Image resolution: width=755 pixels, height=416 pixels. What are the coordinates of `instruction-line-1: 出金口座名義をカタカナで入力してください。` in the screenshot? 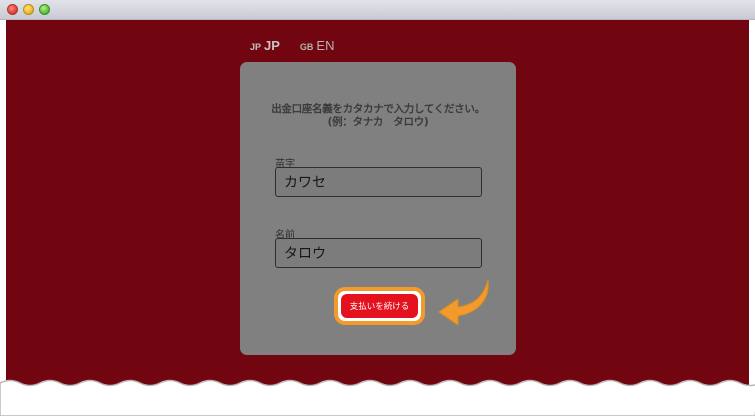 It's located at (378, 109).